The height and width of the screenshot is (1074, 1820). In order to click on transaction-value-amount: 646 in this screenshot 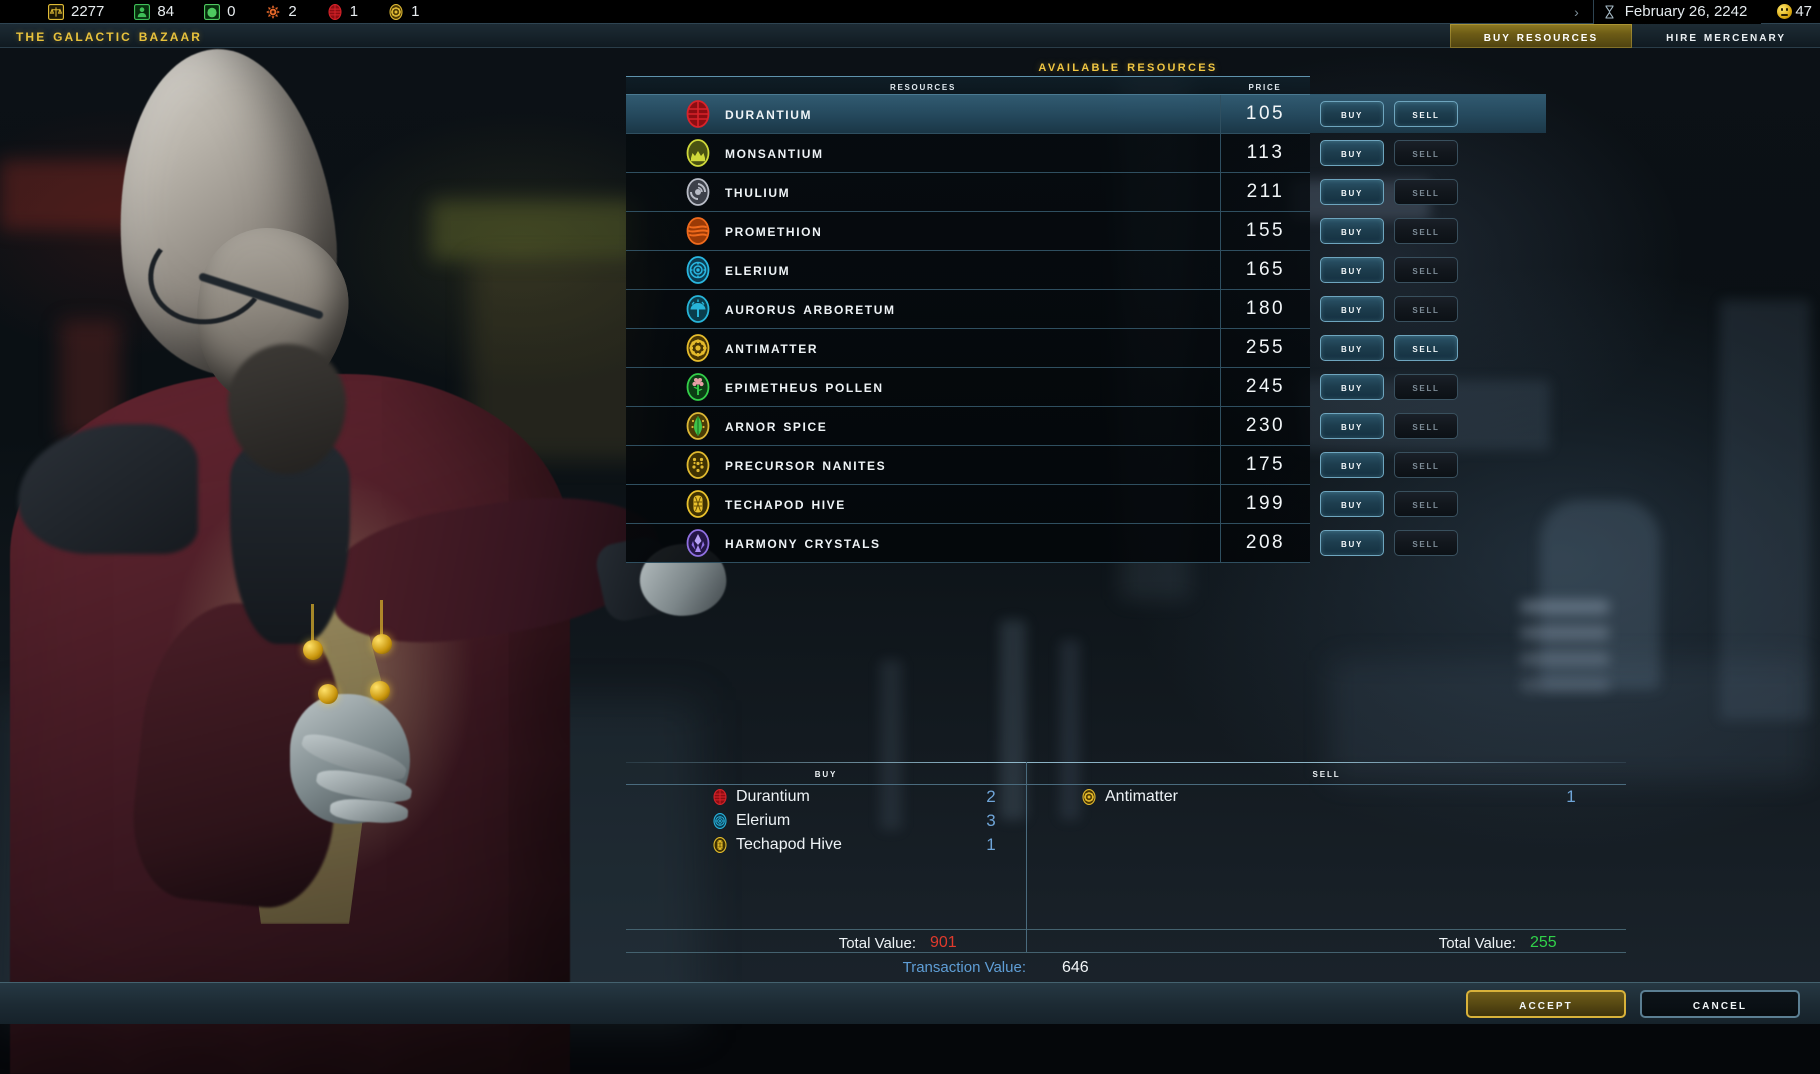, I will do `click(1057, 968)`.